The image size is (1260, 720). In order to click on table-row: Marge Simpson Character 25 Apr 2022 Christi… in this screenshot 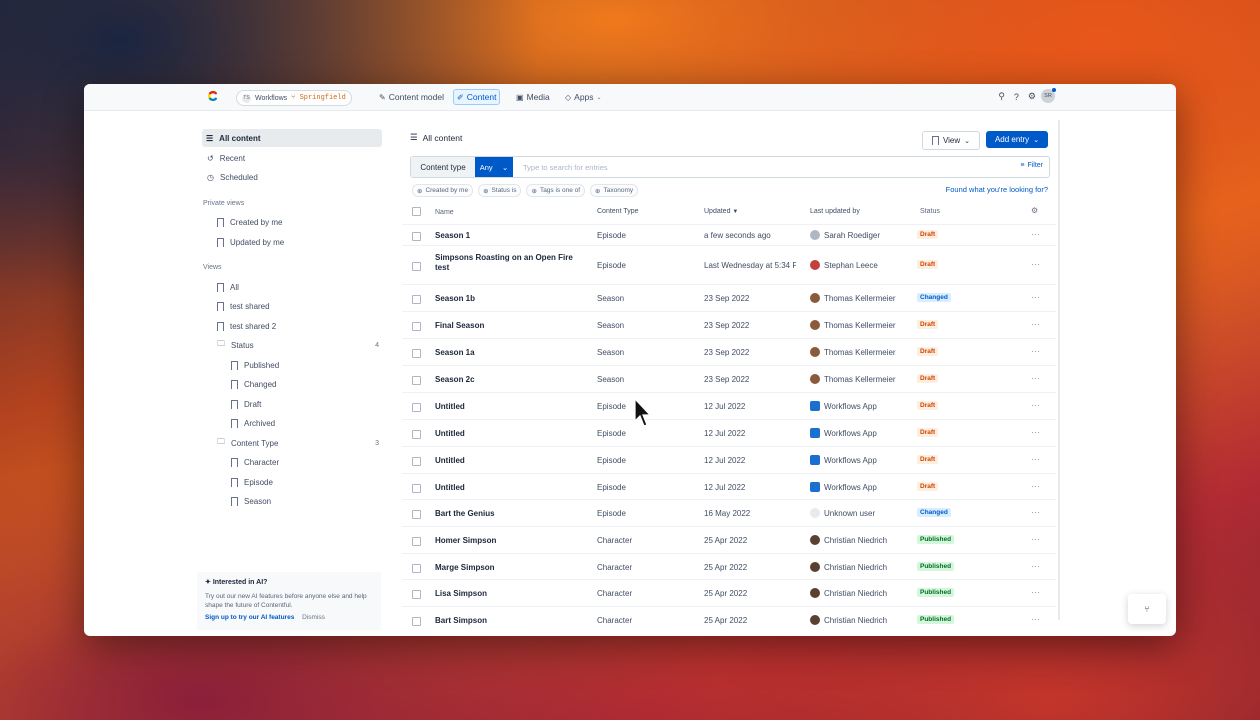, I will do `click(729, 567)`.